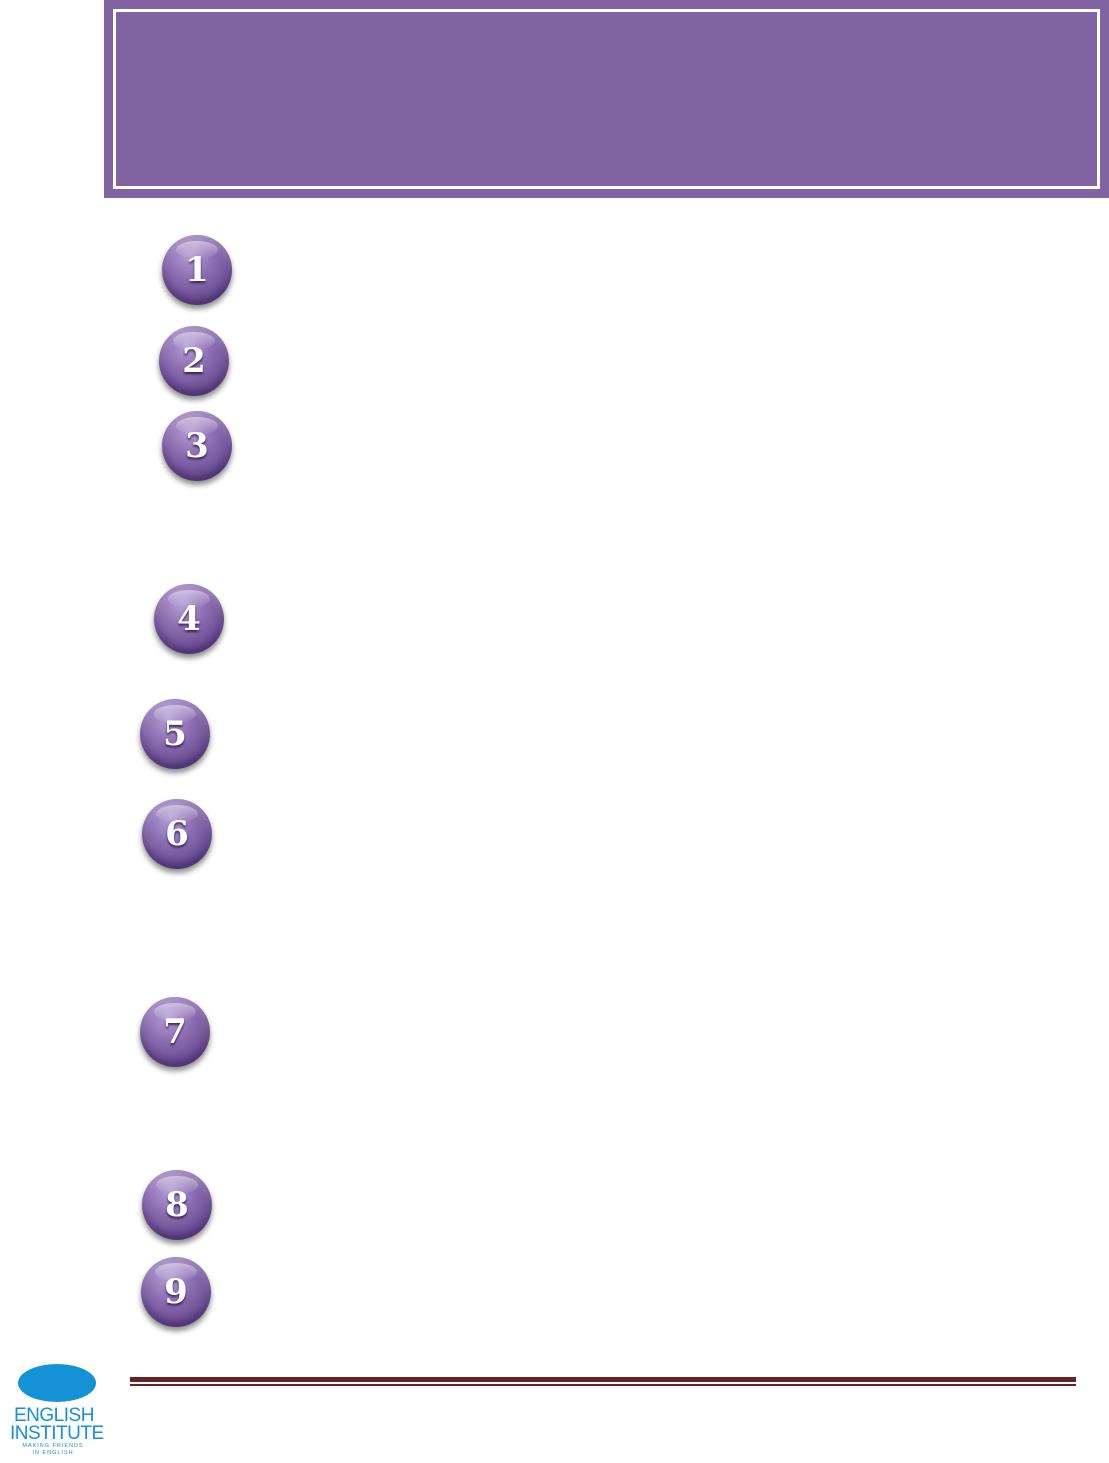  I want to click on number-bullet-8: 8, so click(177, 1205).